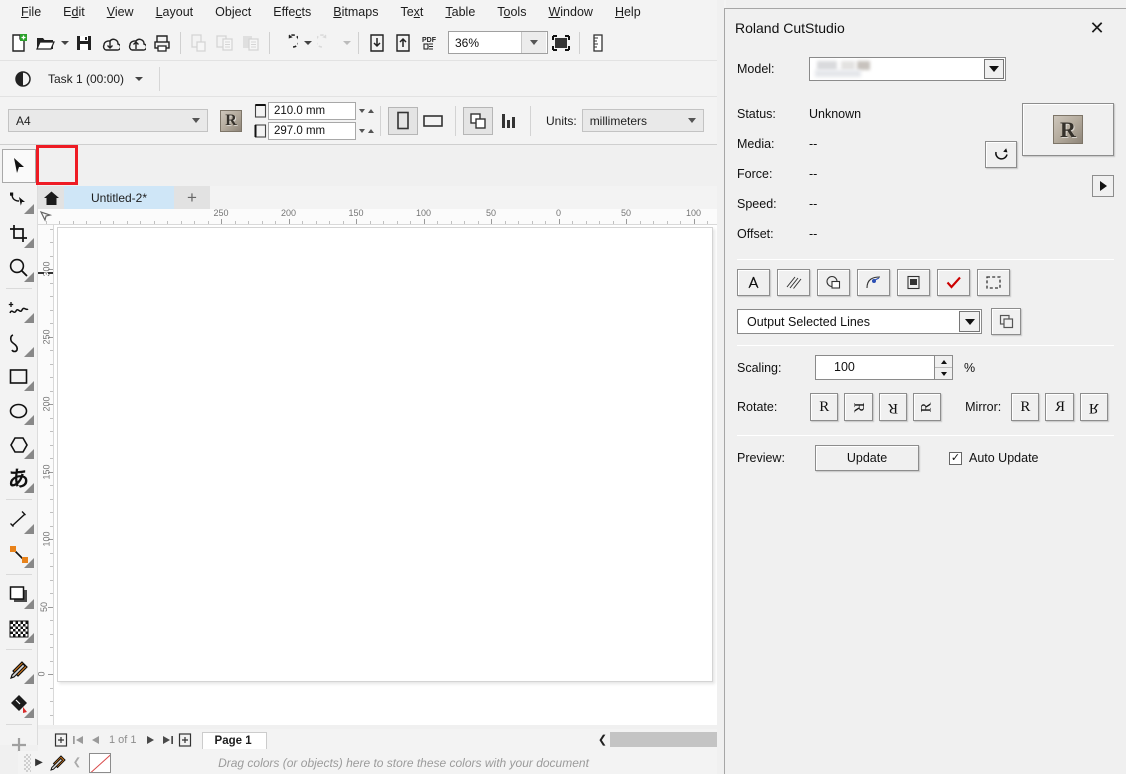  I want to click on tool-color-eyedropper, so click(19, 670).